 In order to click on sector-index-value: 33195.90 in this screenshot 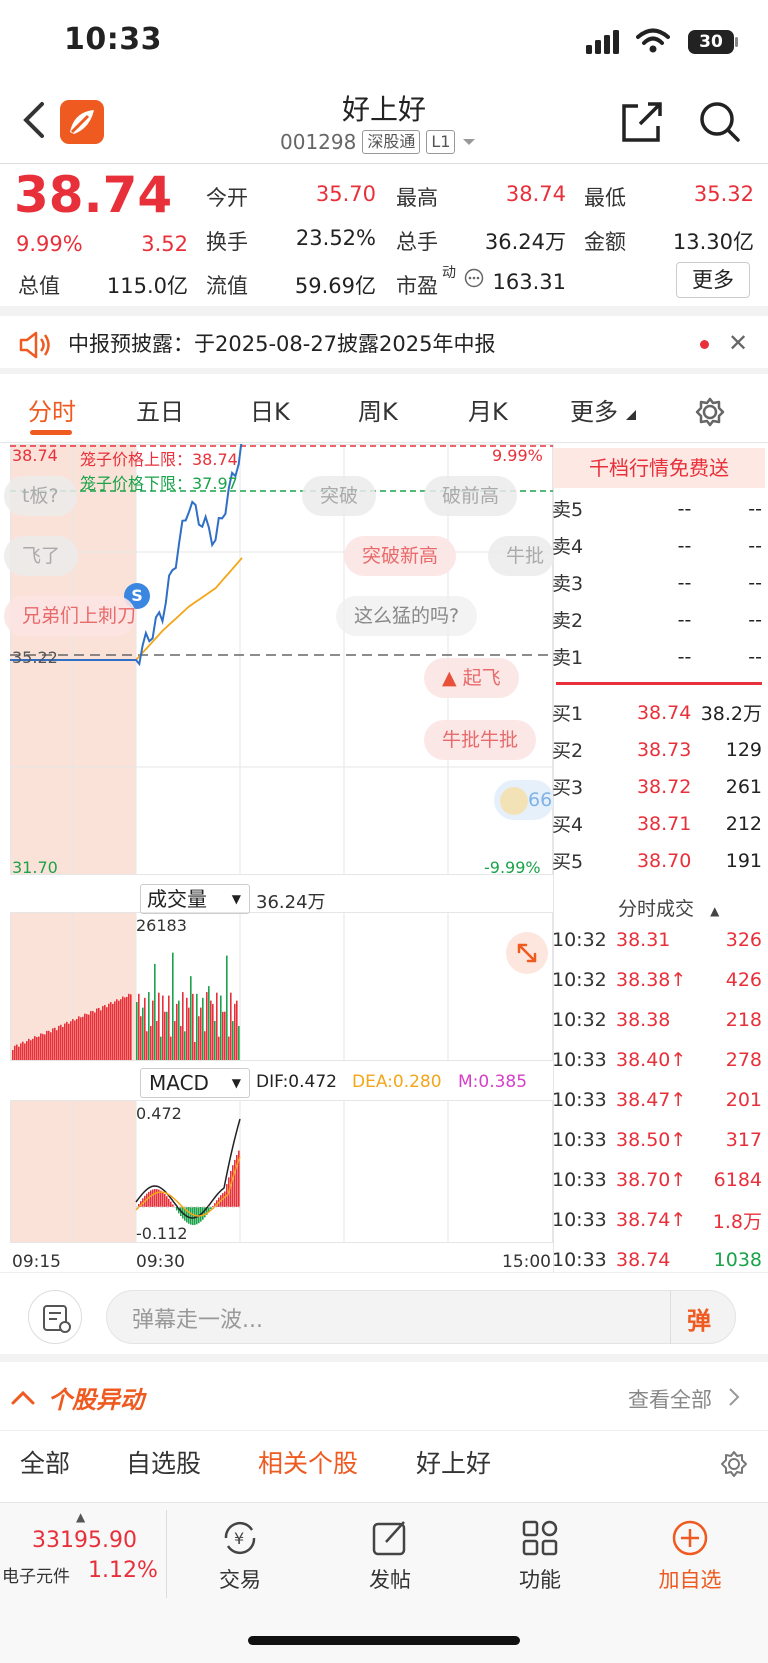, I will do `click(84, 1540)`.